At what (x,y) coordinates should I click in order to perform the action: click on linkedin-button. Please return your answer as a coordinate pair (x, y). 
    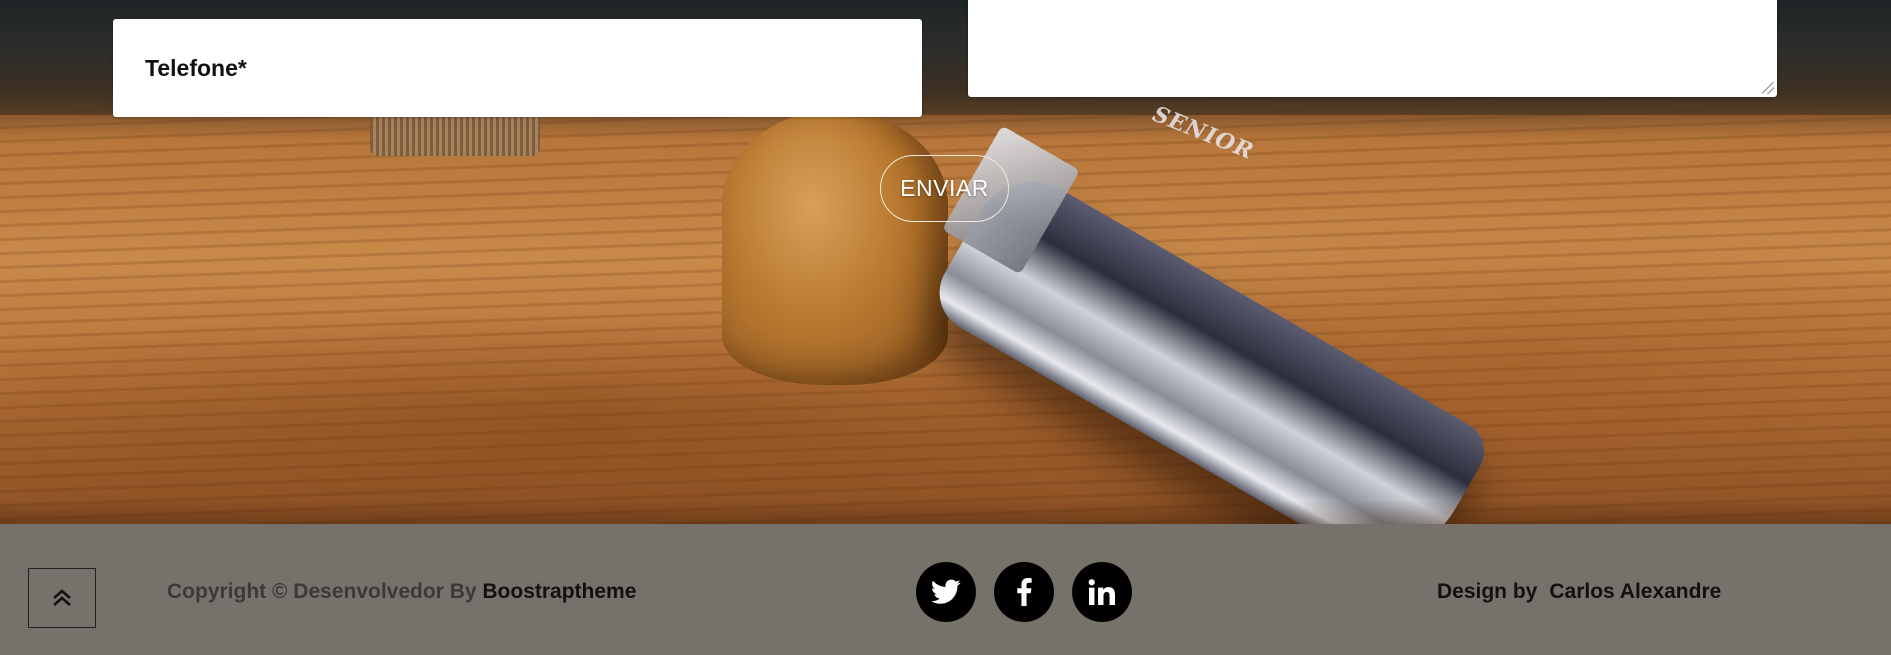
    Looking at the image, I should click on (1102, 592).